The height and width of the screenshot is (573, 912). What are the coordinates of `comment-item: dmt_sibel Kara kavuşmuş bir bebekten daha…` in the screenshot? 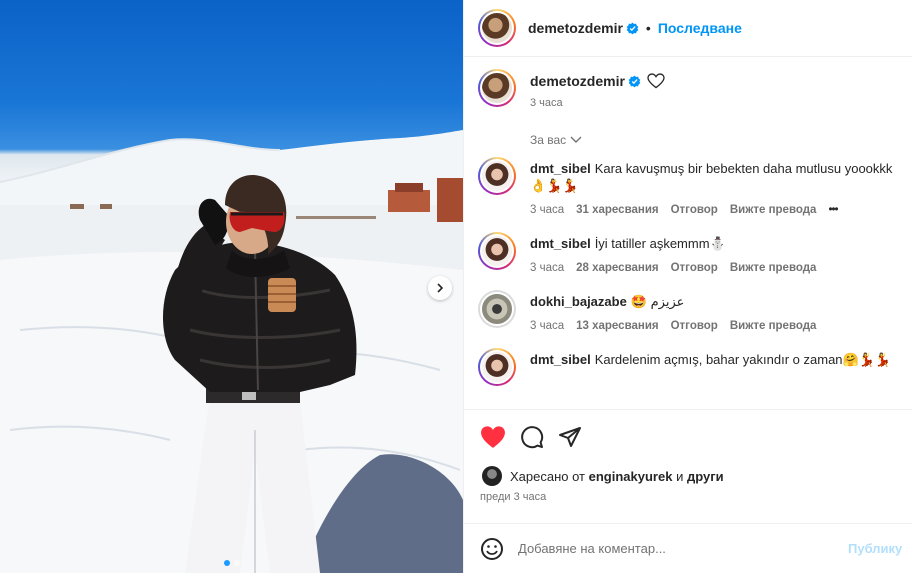 It's located at (695, 186).